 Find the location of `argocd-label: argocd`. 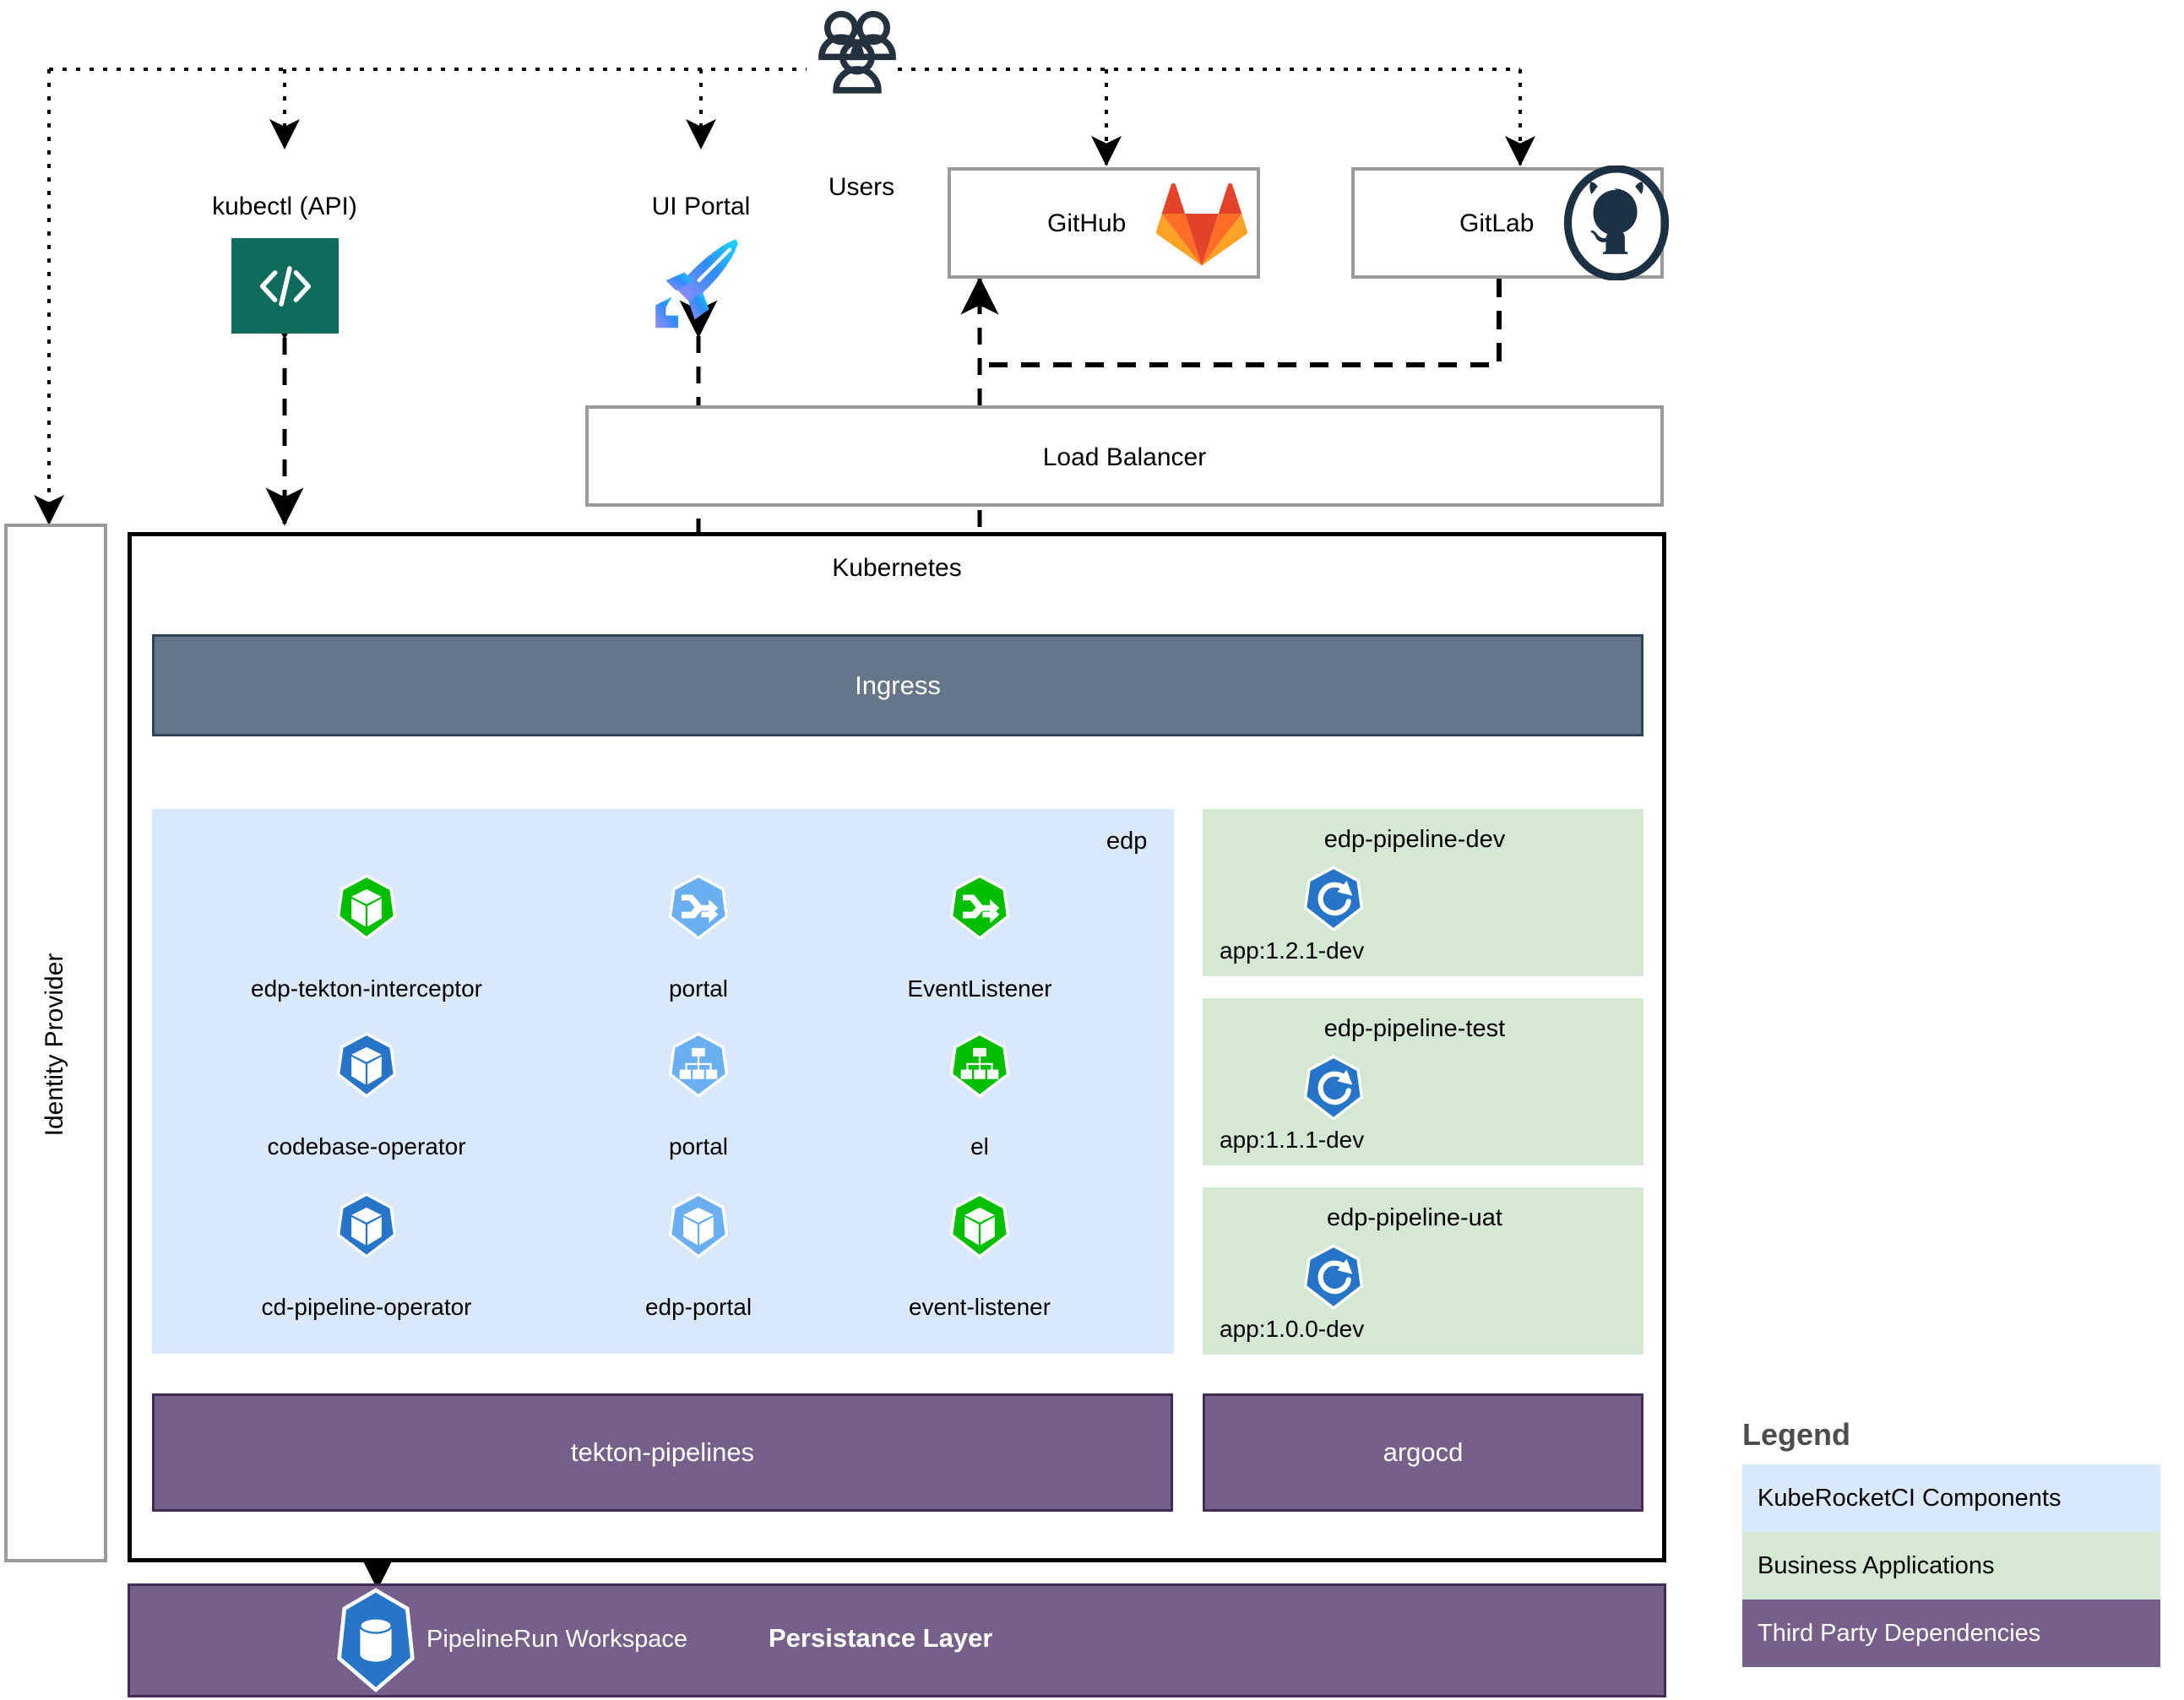

argocd-label: argocd is located at coordinates (1423, 1452).